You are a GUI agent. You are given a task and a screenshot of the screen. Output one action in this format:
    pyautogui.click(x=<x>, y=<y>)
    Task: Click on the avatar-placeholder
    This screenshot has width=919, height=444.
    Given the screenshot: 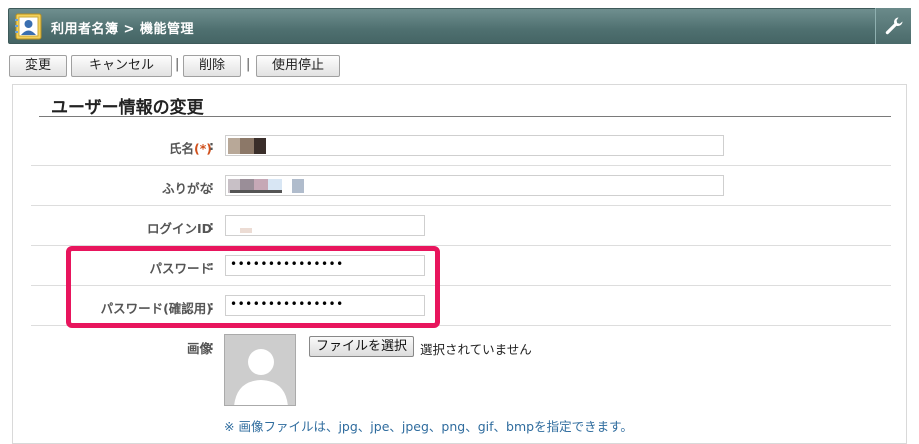 What is the action you would take?
    pyautogui.click(x=260, y=370)
    